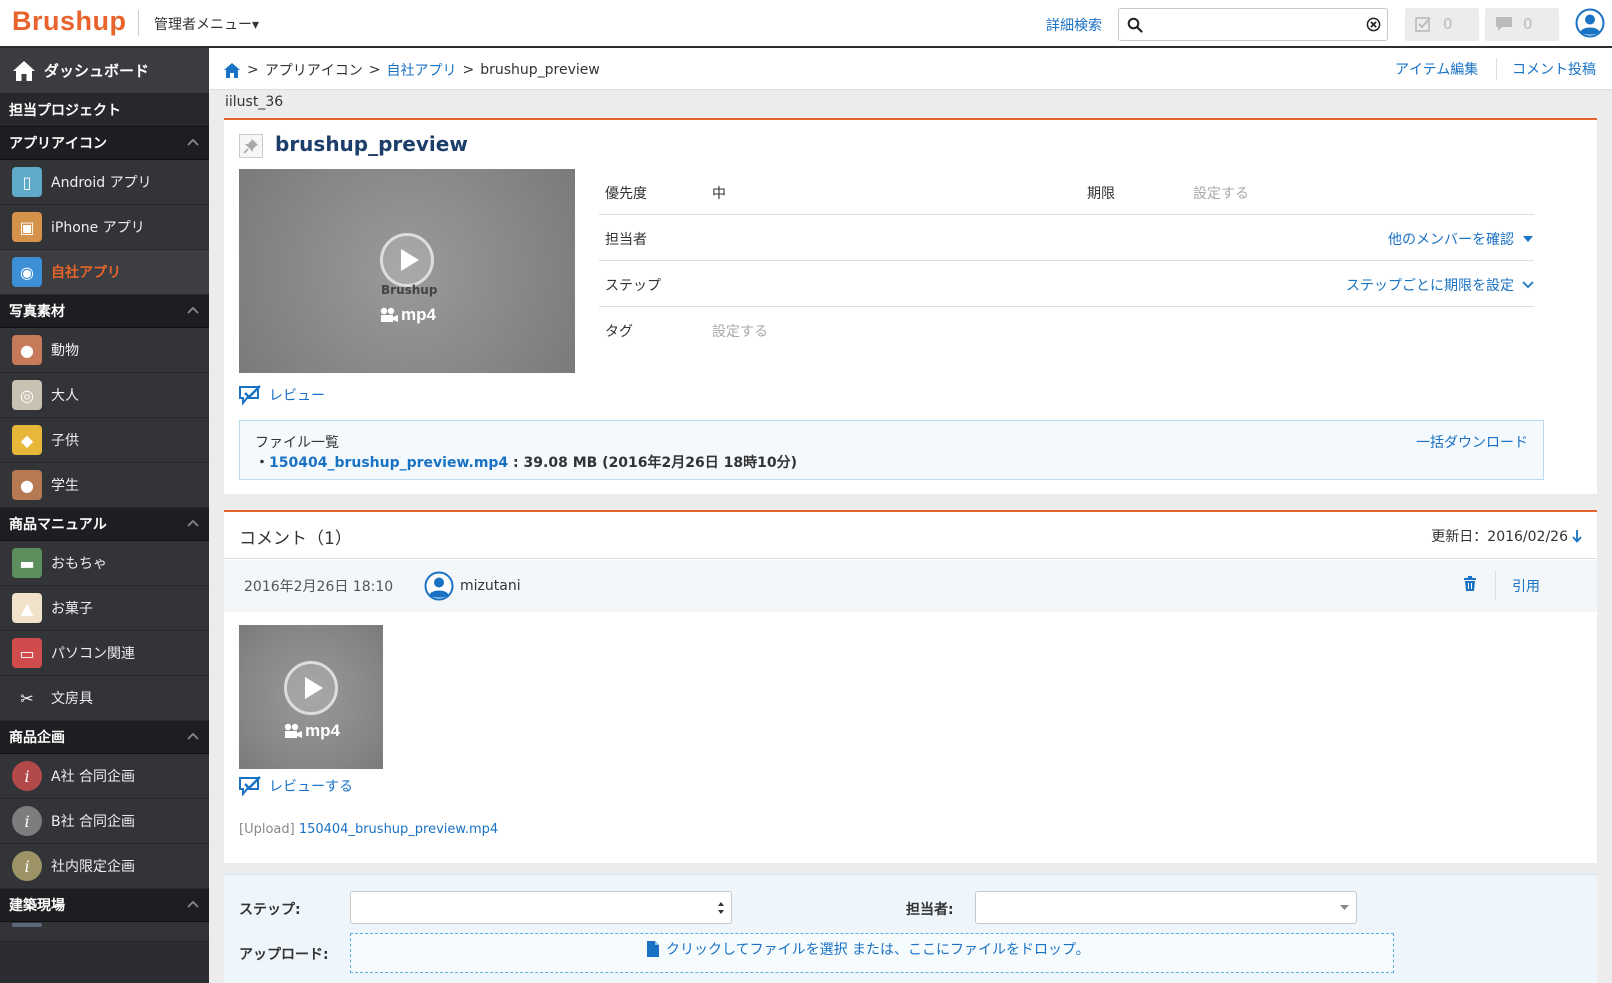  What do you see at coordinates (540, 70) in the screenshot?
I see `breadcrumb-item-current: brushup_preview` at bounding box center [540, 70].